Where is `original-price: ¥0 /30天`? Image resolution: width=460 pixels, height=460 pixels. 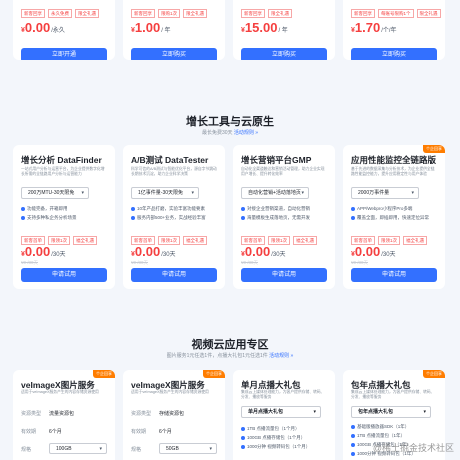
original-price: ¥0 /30天 is located at coordinates (360, 262).